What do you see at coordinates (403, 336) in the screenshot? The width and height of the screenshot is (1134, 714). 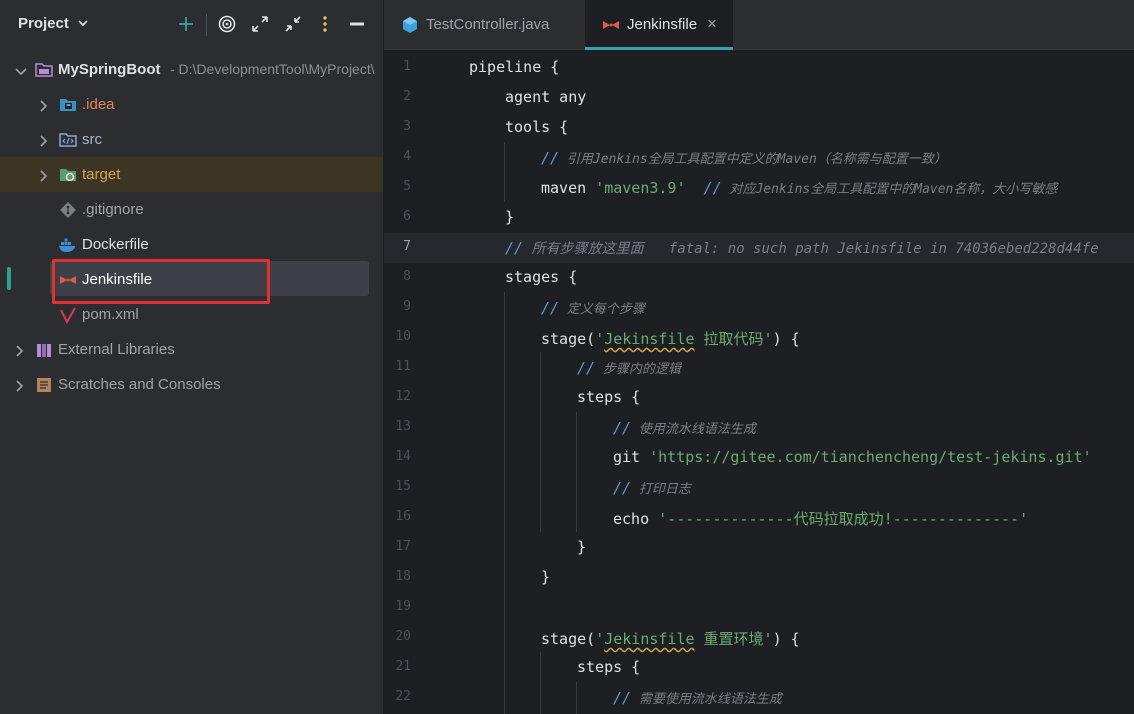 I see `line-number: 10` at bounding box center [403, 336].